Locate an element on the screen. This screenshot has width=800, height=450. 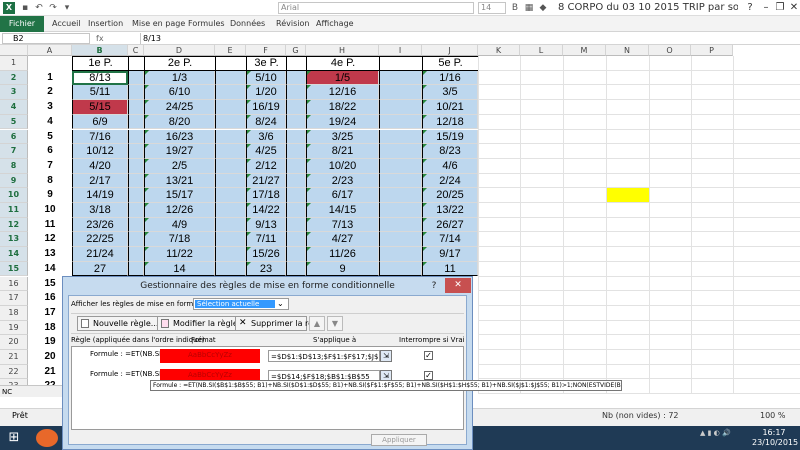
cell: 26/27 is located at coordinates (450, 225).